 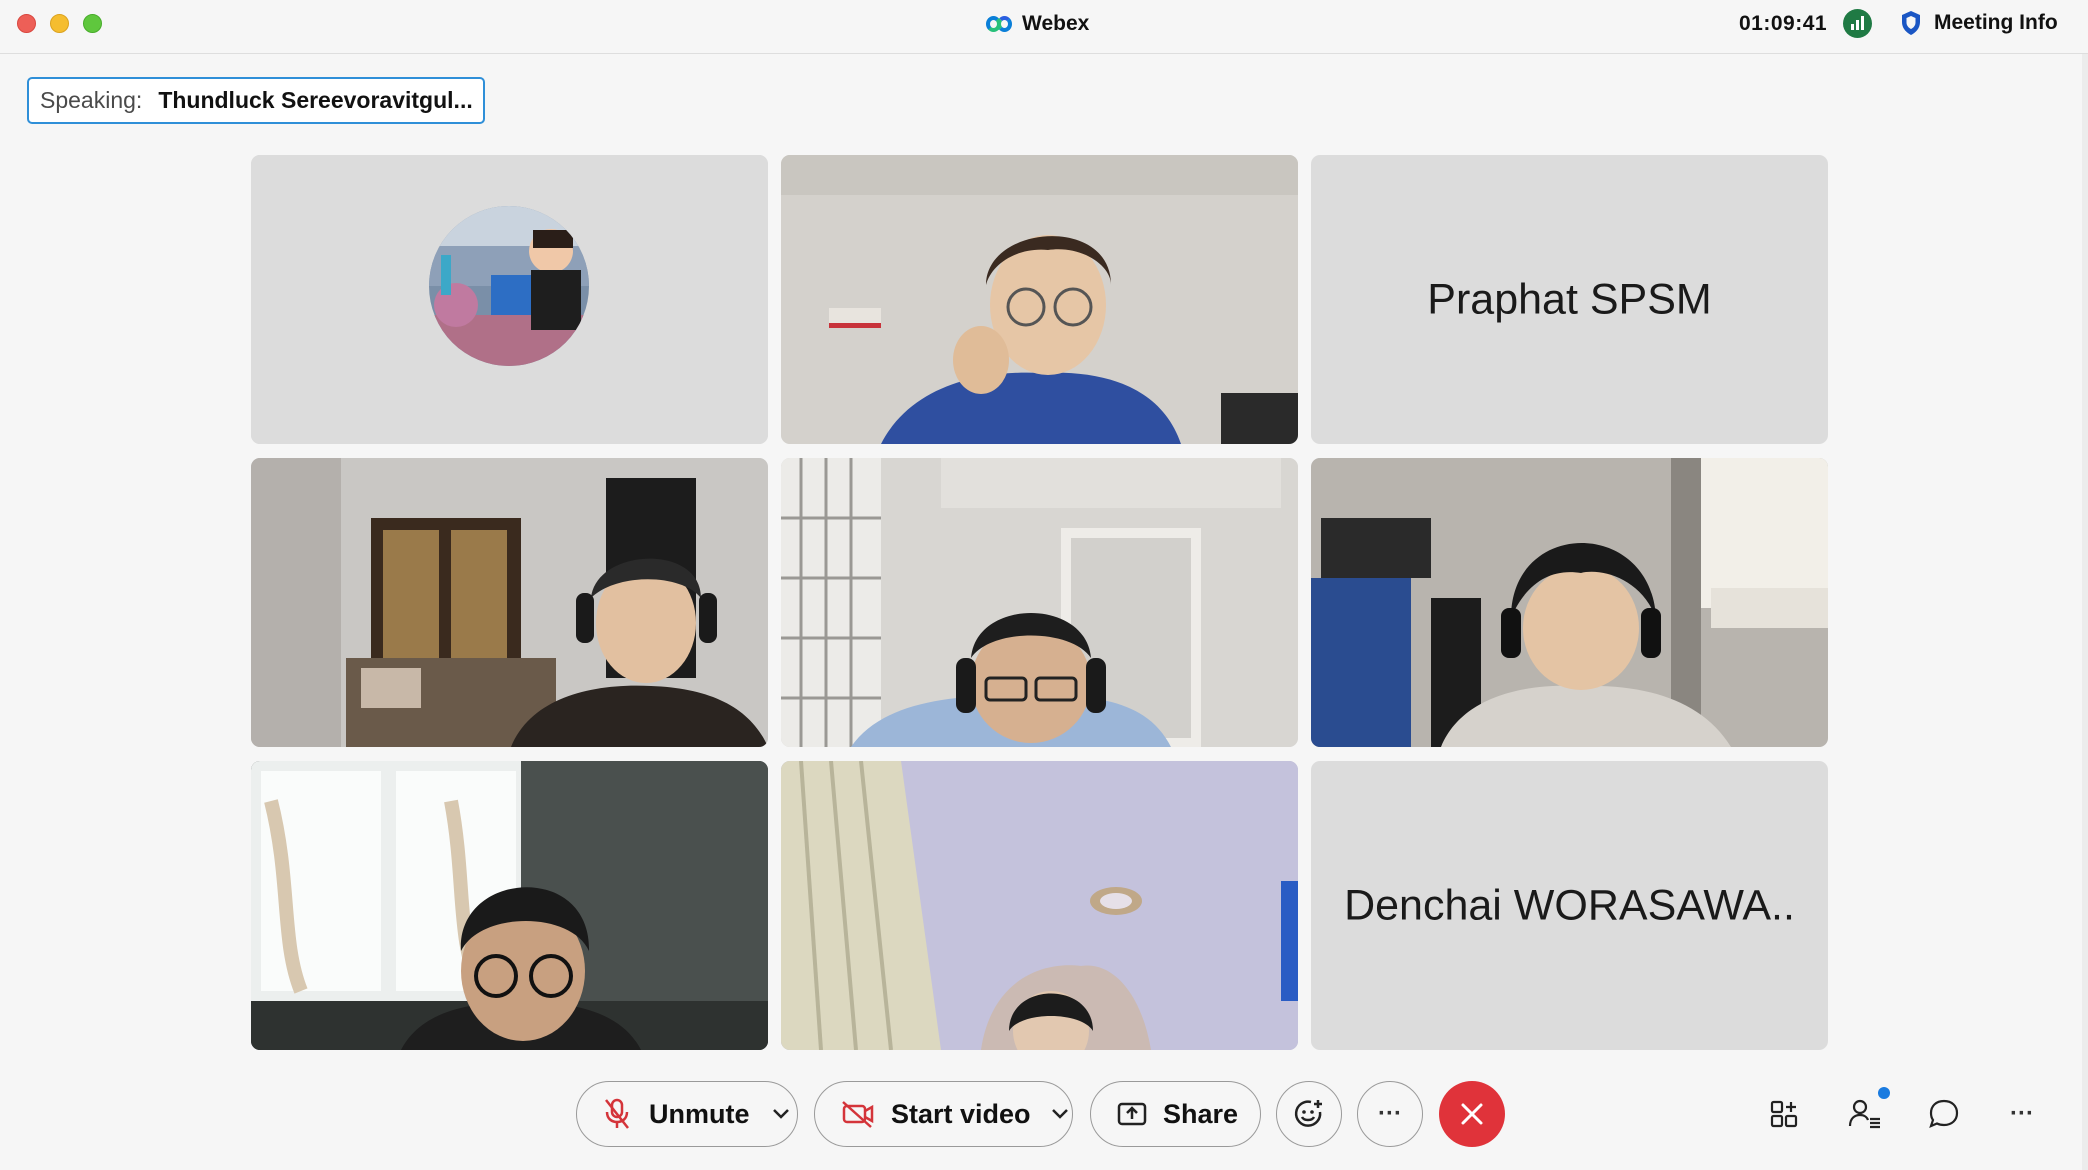 I want to click on chat-button, so click(x=1944, y=1114).